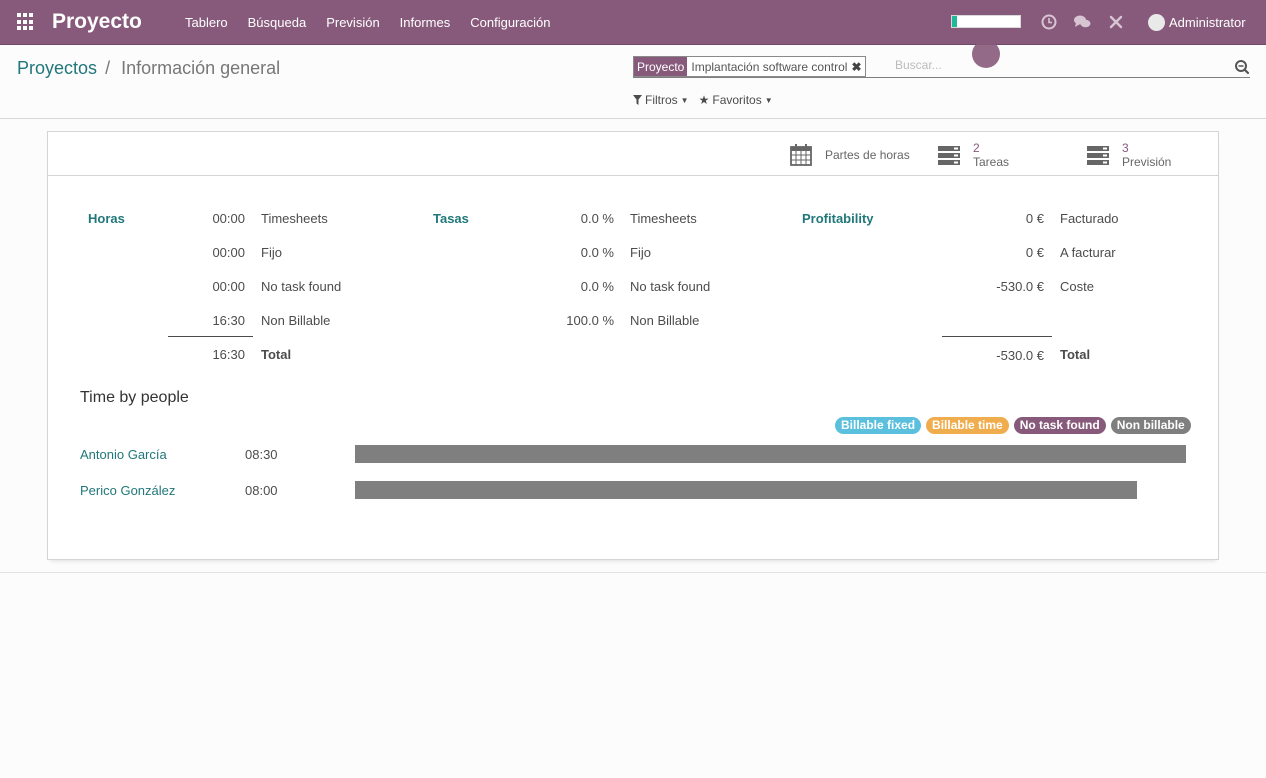 The width and height of the screenshot is (1266, 778). Describe the element at coordinates (510, 22) in the screenshot. I see `menu-item-configuracion: Configuración` at that location.